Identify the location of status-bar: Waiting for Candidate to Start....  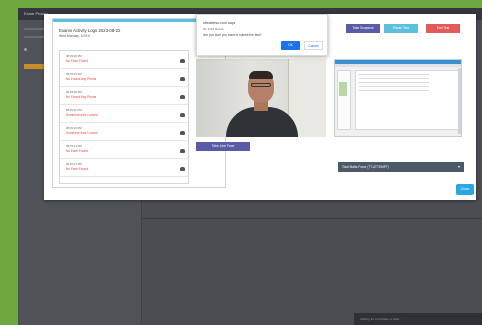
(418, 319).